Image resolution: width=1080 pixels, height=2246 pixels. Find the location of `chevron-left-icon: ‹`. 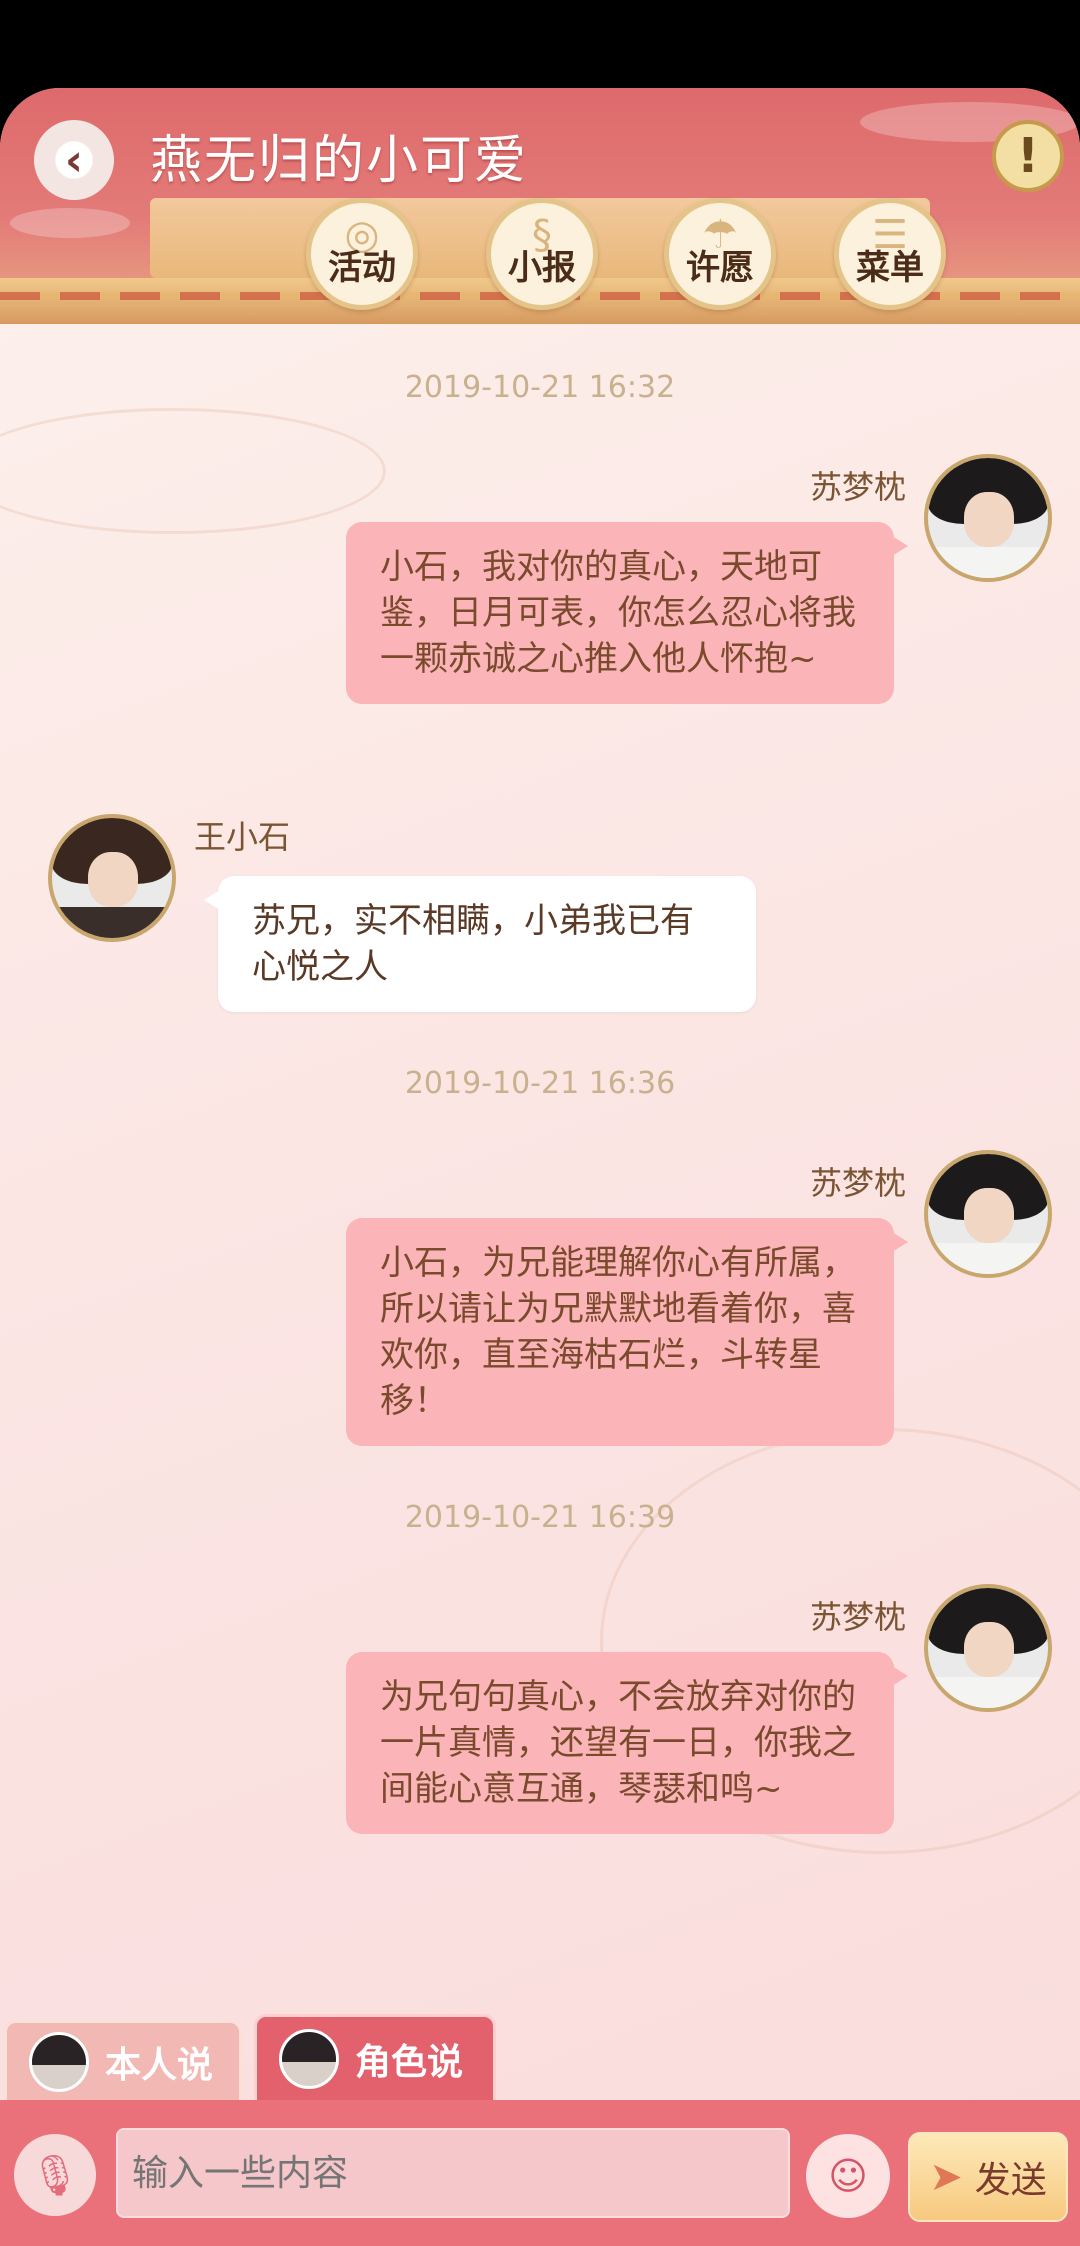

chevron-left-icon: ‹ is located at coordinates (74, 160).